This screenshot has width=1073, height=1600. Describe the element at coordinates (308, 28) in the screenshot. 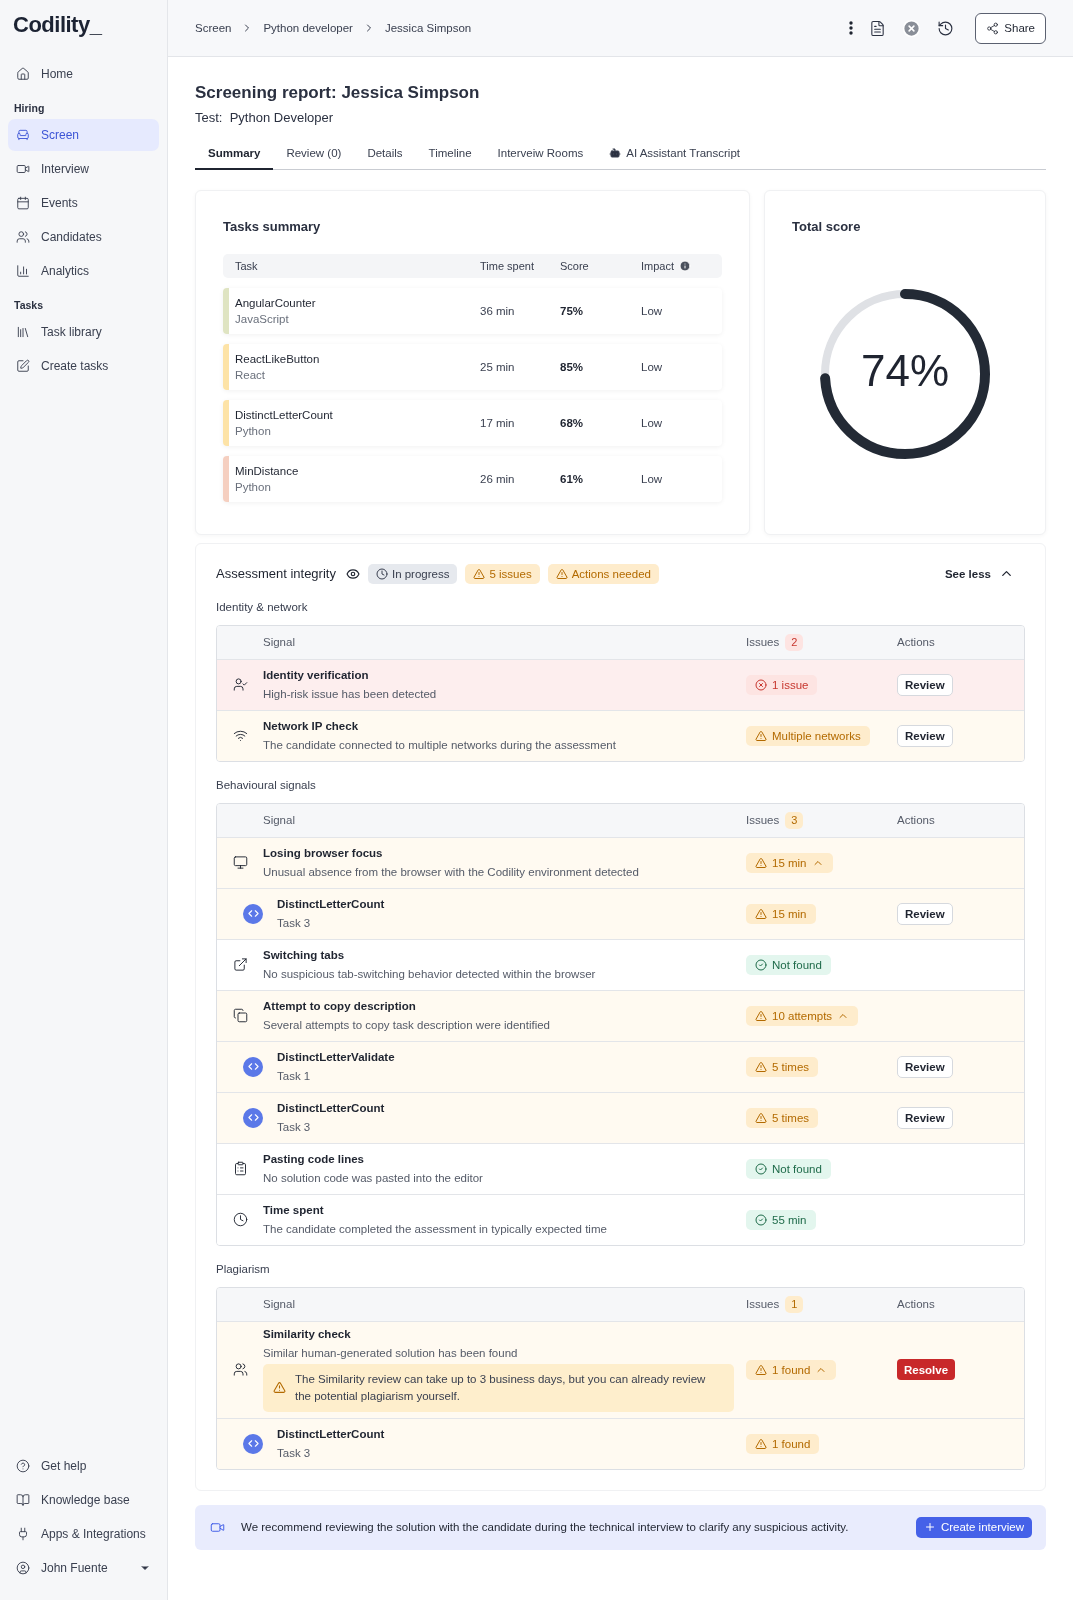

I see `breadcrumb-link: Python developer` at that location.